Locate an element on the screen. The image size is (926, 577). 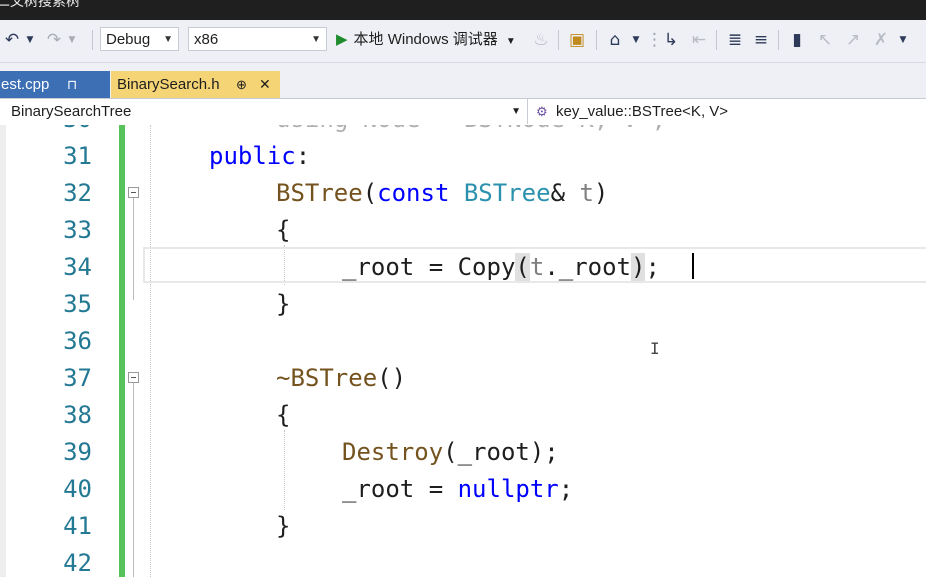
window-titlebar: 二叉树搜索树 is located at coordinates (463, 10).